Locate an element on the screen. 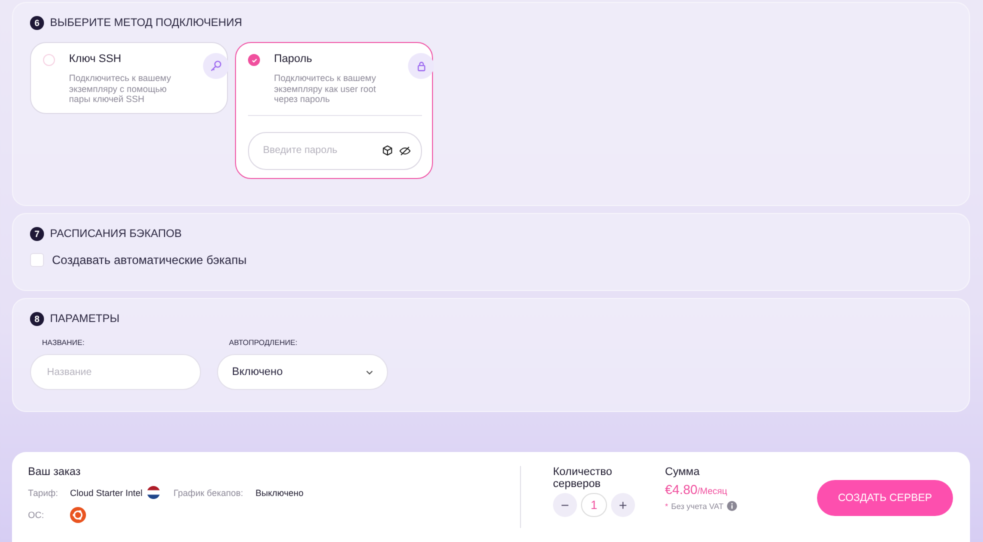 This screenshot has width=983, height=542. radio-button is located at coordinates (254, 60).